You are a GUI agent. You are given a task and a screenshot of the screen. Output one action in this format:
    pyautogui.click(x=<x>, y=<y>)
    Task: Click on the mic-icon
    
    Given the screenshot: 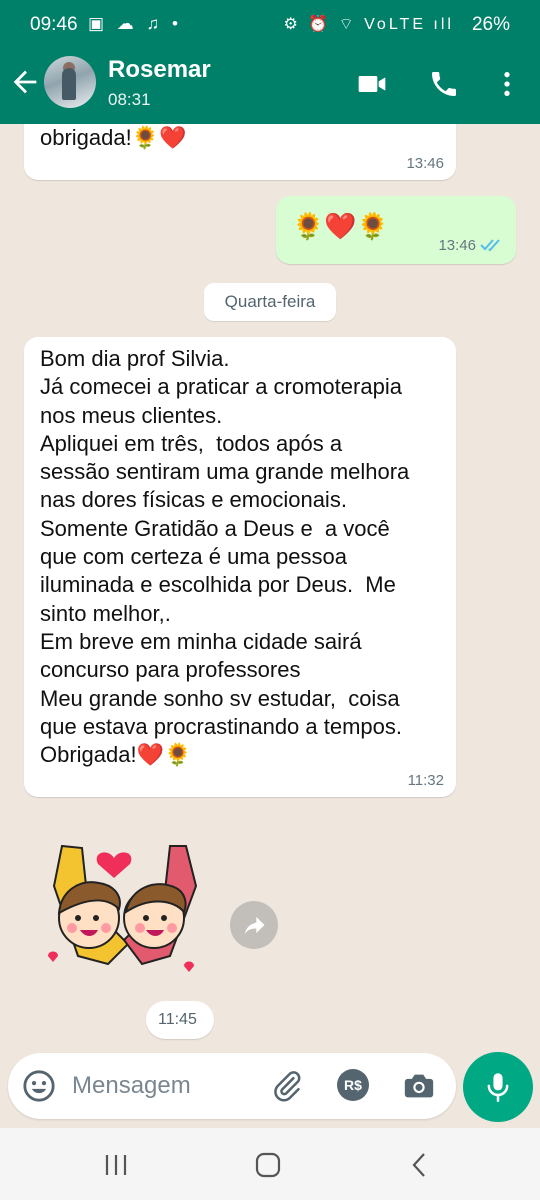 What is the action you would take?
    pyautogui.click(x=498, y=1087)
    